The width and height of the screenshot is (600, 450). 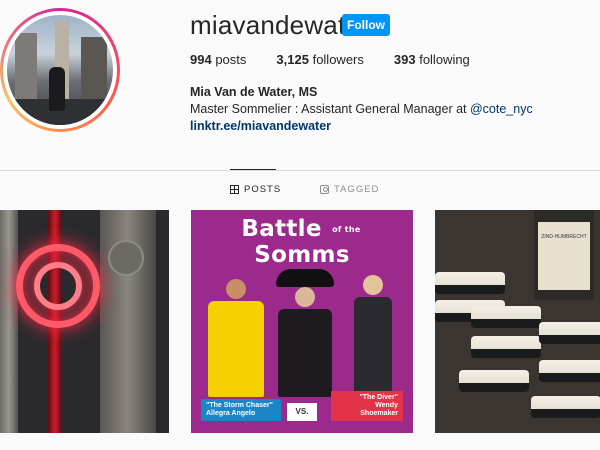 I want to click on figure-storm-chaser, so click(x=236, y=338).